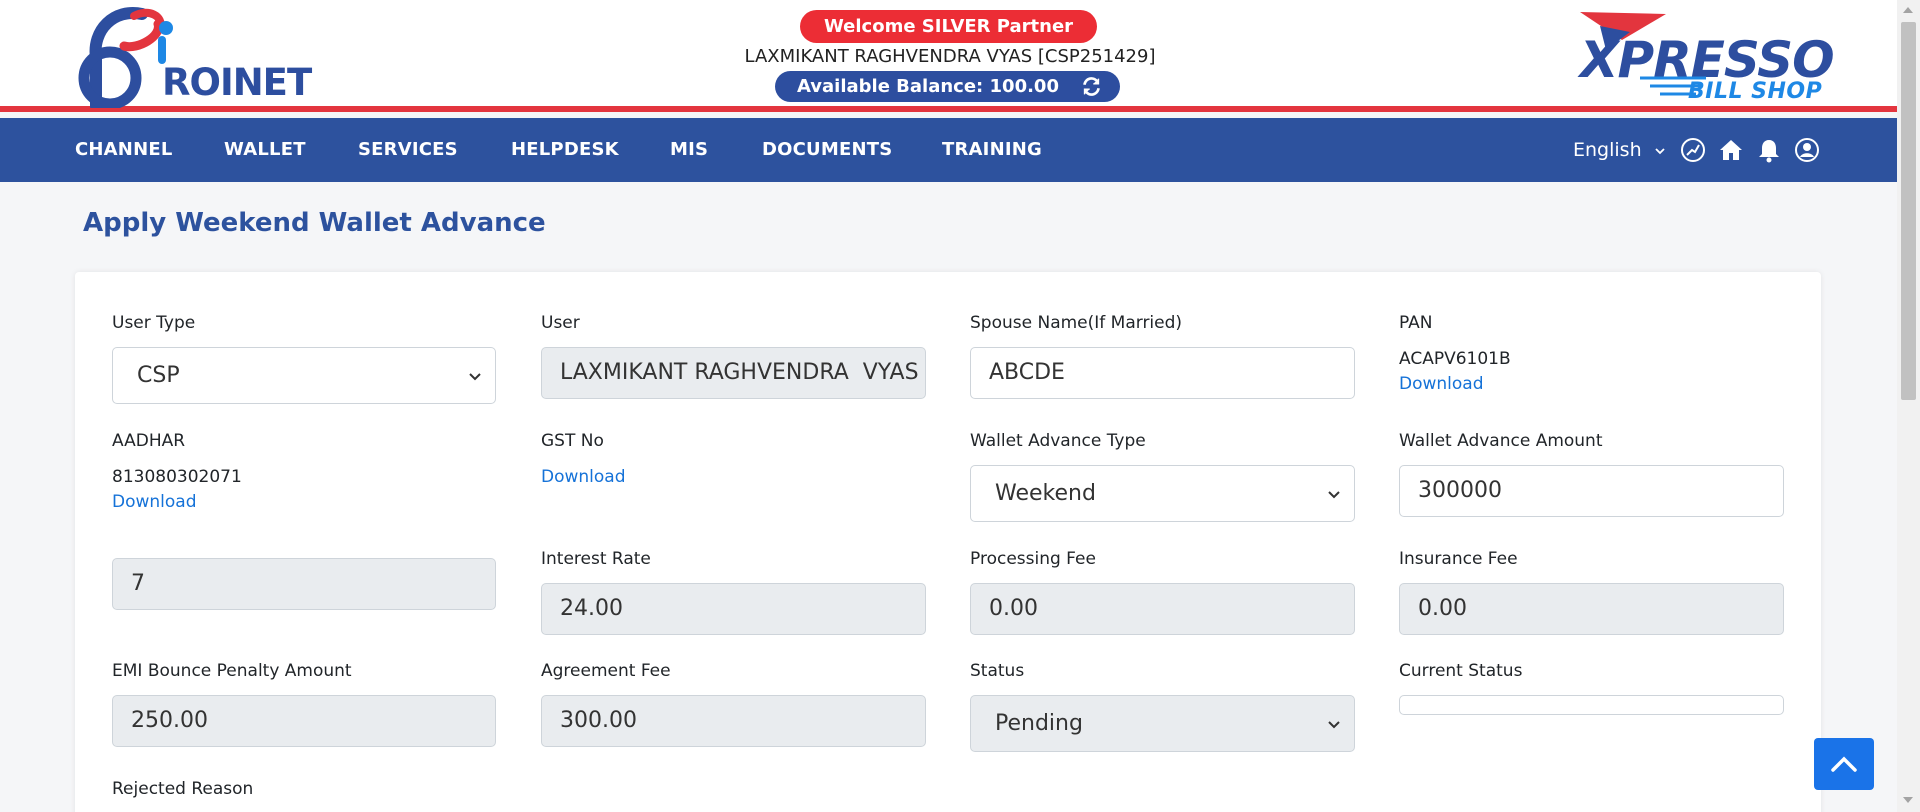 The width and height of the screenshot is (1920, 812). What do you see at coordinates (1591, 491) in the screenshot?
I see `wallet-advance-amount-input: 300000` at bounding box center [1591, 491].